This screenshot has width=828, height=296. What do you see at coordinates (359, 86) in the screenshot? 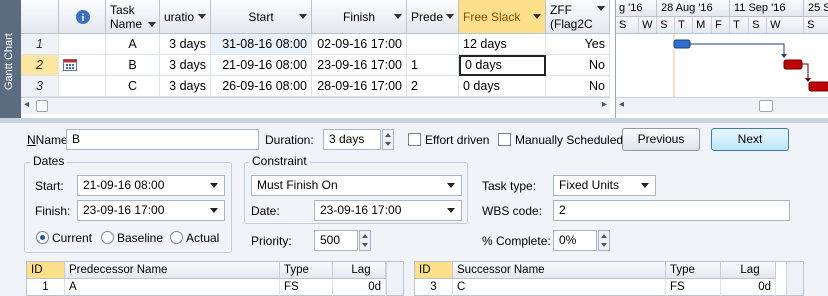
I see `finish-cell: 28-09-16 17:00` at bounding box center [359, 86].